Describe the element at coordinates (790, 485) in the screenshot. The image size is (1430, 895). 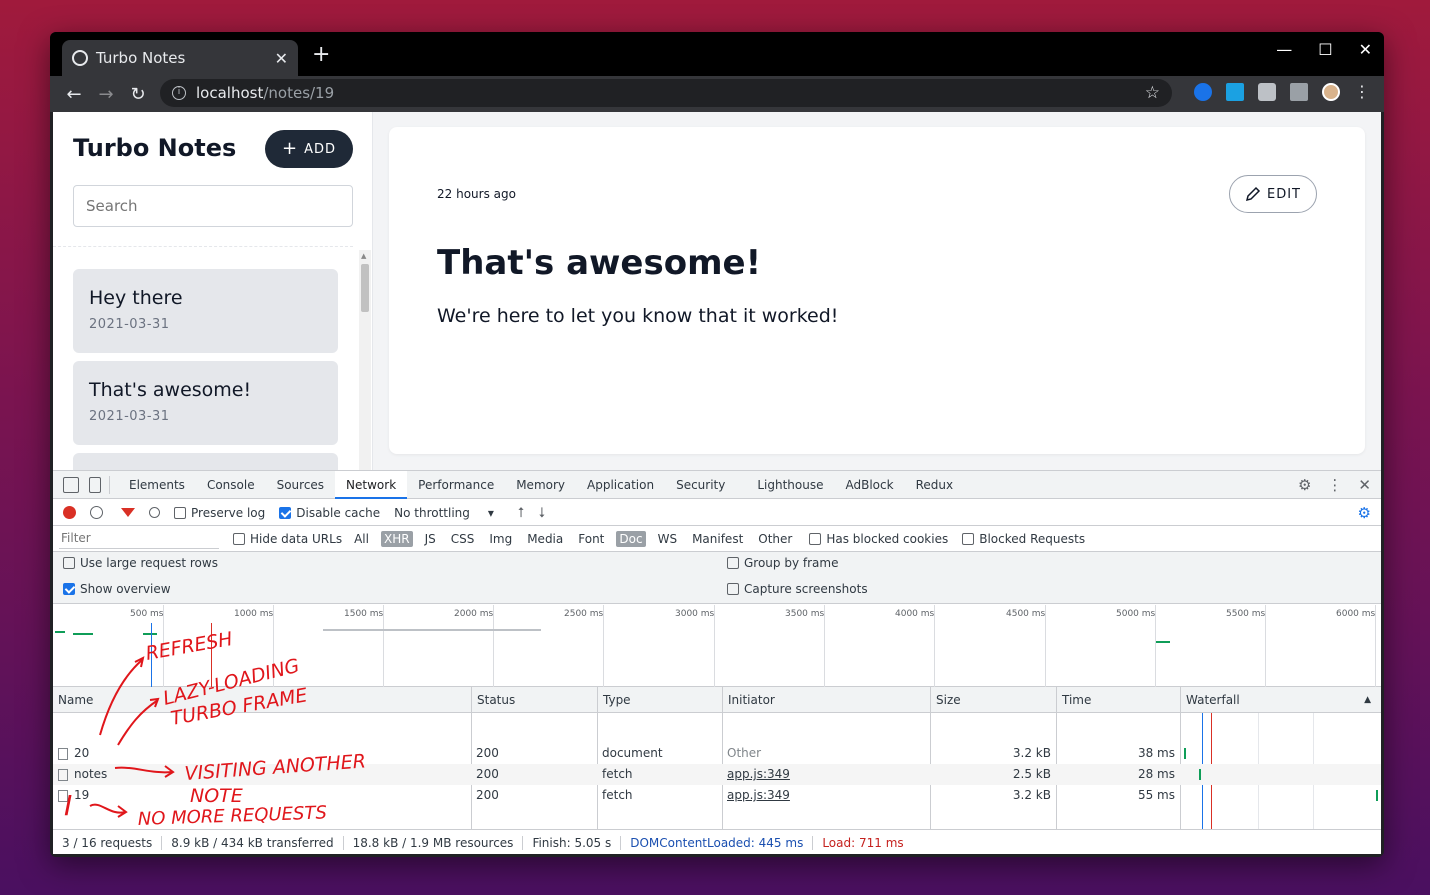
I see `tab-lighthouse: Lighthouse` at that location.